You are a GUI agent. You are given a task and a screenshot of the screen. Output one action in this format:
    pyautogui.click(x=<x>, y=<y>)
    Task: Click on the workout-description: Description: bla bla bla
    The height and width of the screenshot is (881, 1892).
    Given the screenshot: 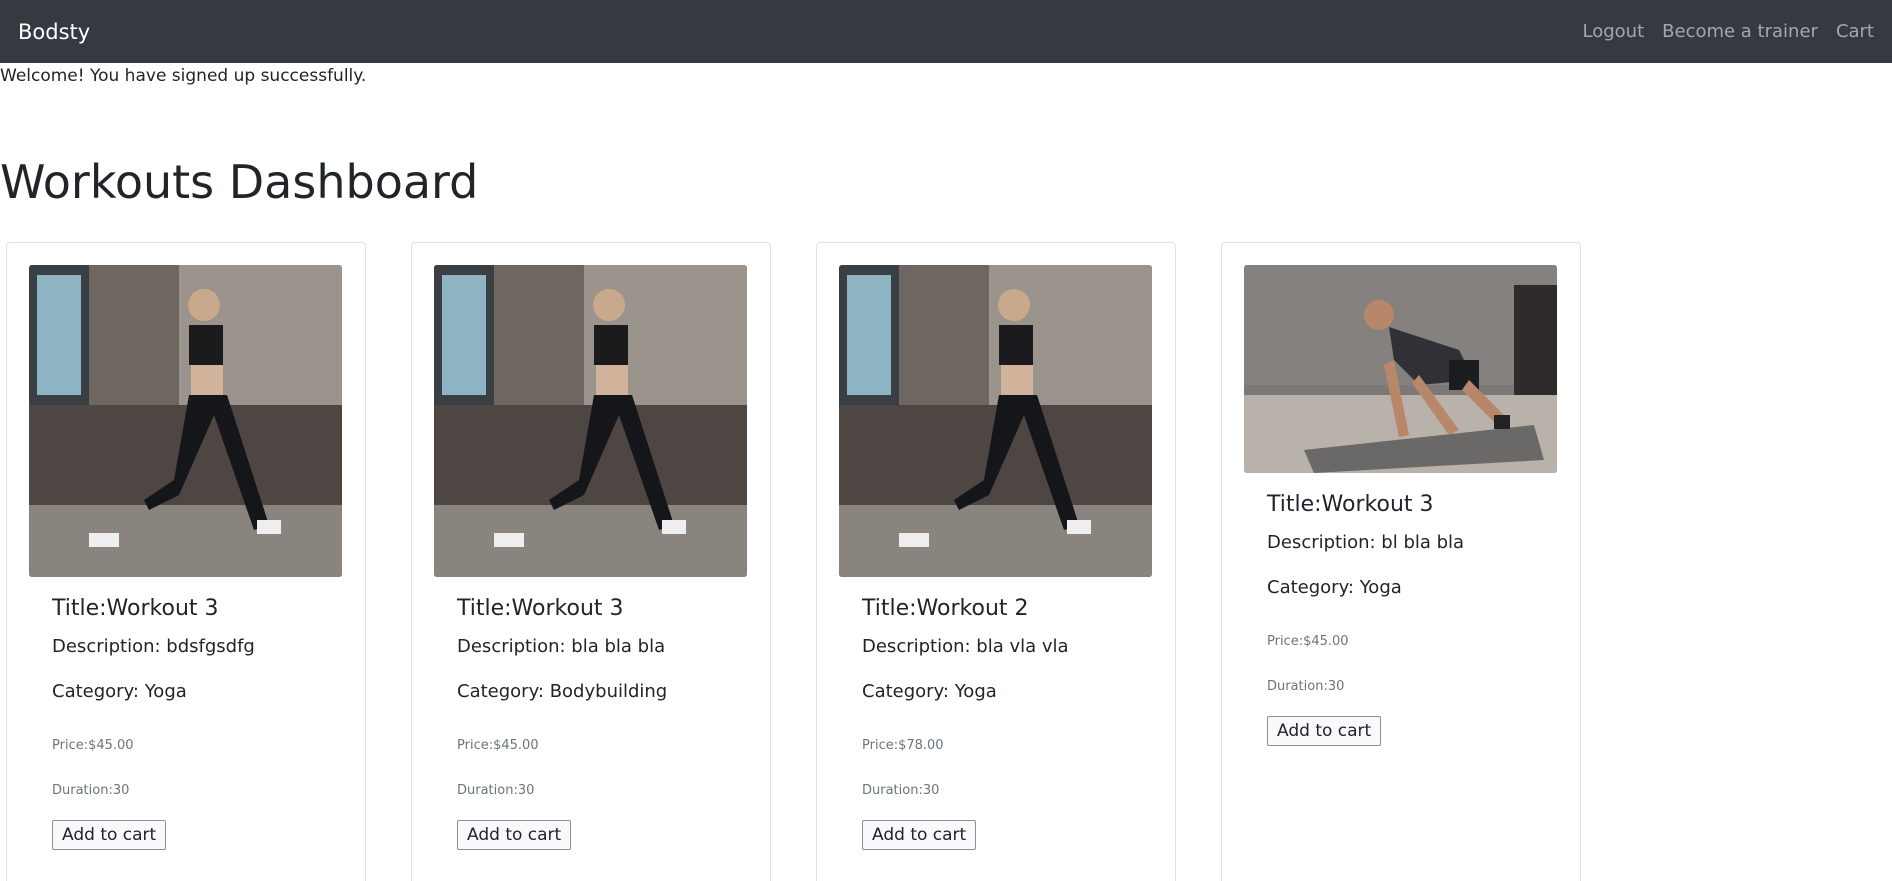 What is the action you would take?
    pyautogui.click(x=561, y=646)
    